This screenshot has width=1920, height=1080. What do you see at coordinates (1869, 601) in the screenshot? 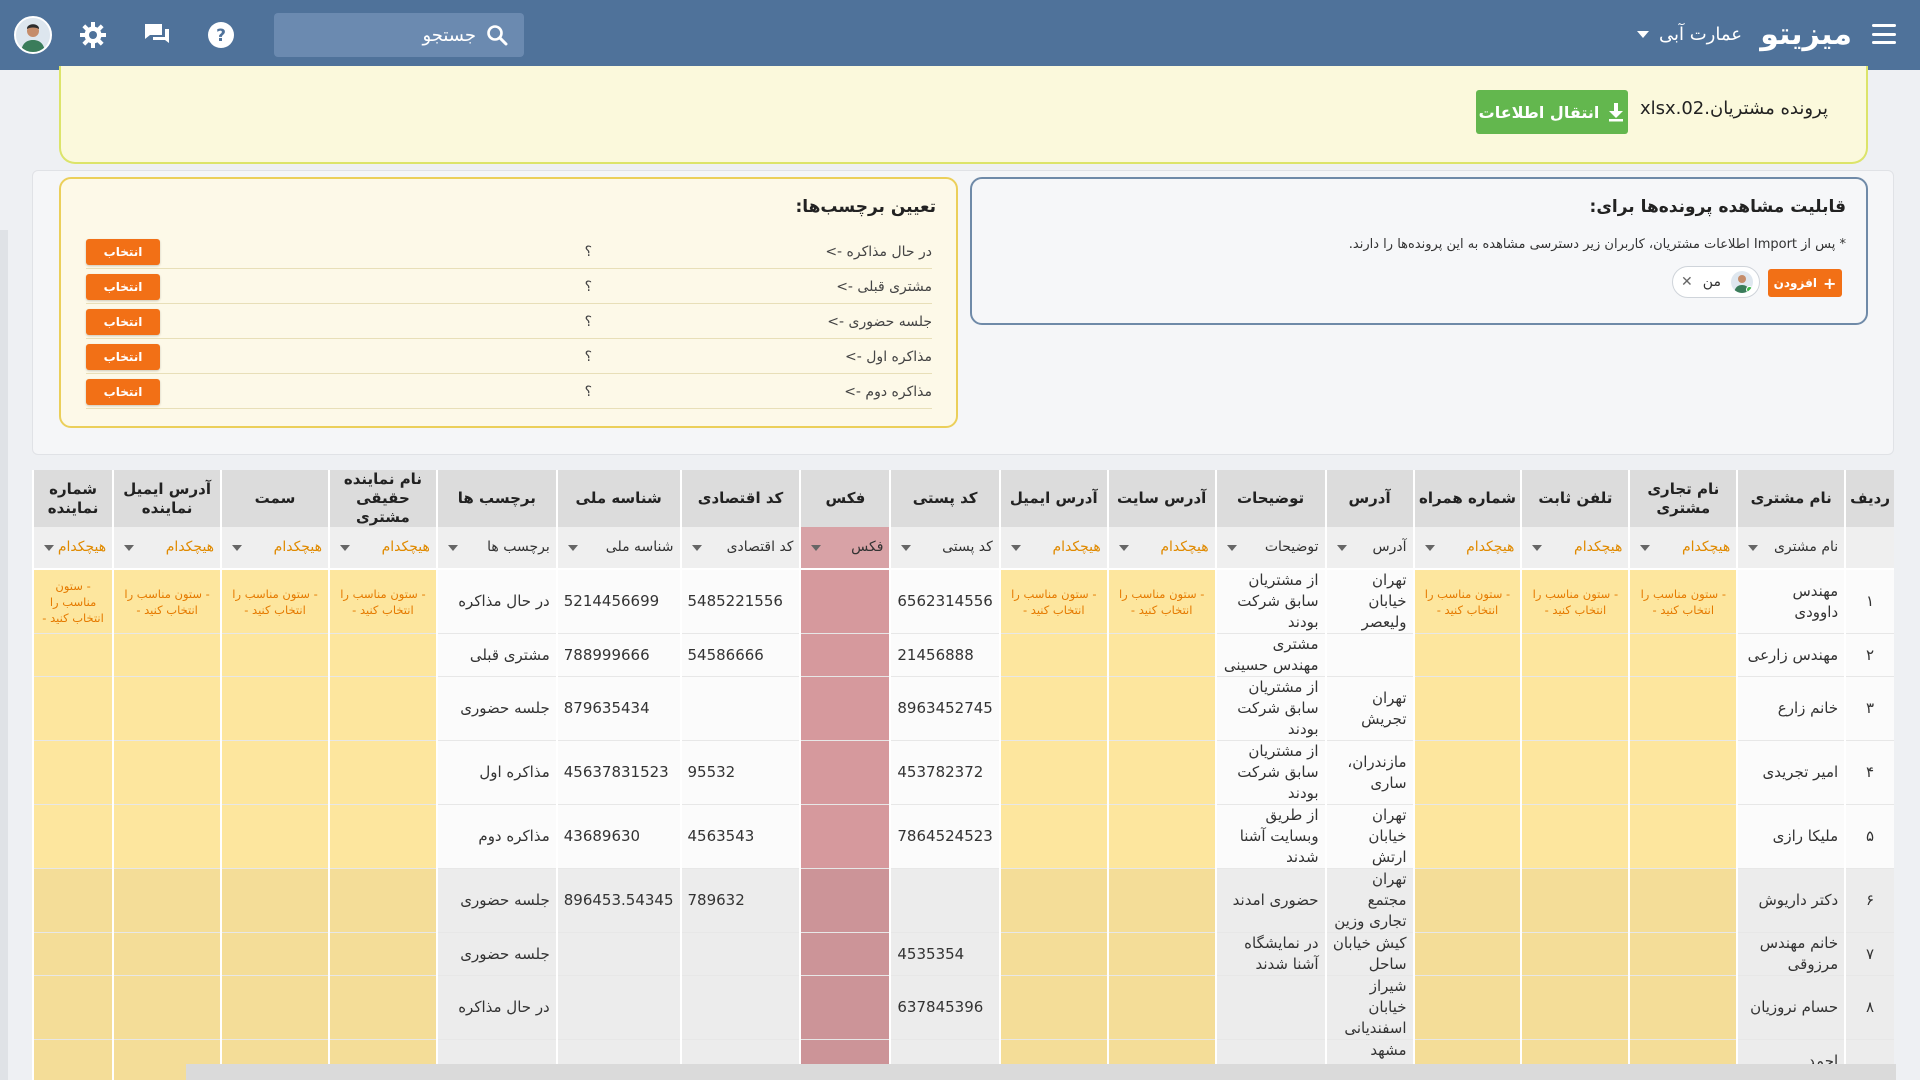
I see `row-index: ۱` at bounding box center [1869, 601].